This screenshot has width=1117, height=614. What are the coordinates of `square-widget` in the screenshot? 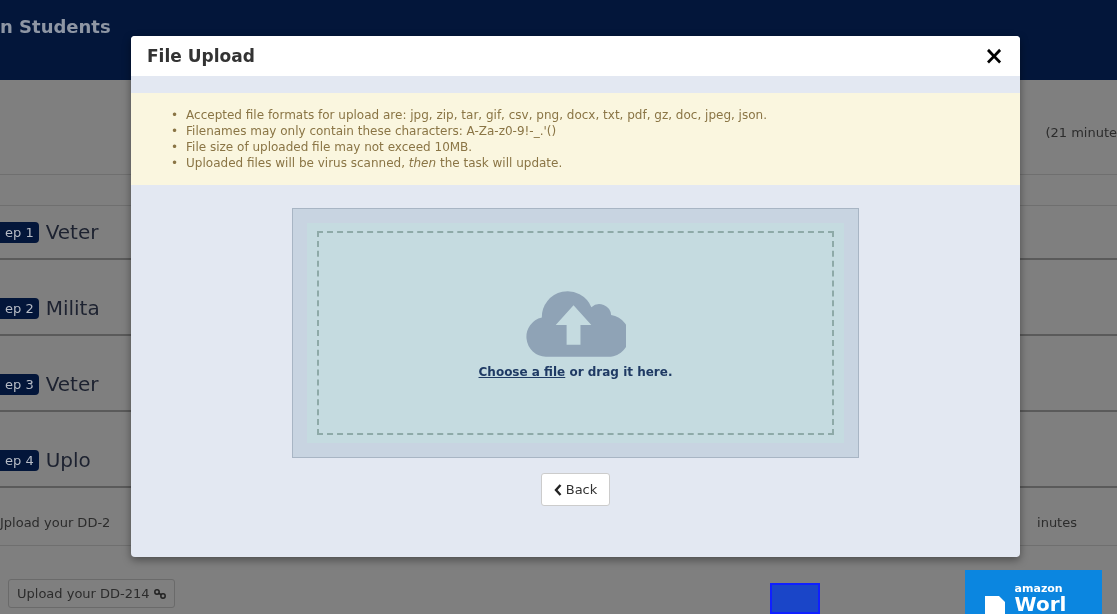 It's located at (794, 598).